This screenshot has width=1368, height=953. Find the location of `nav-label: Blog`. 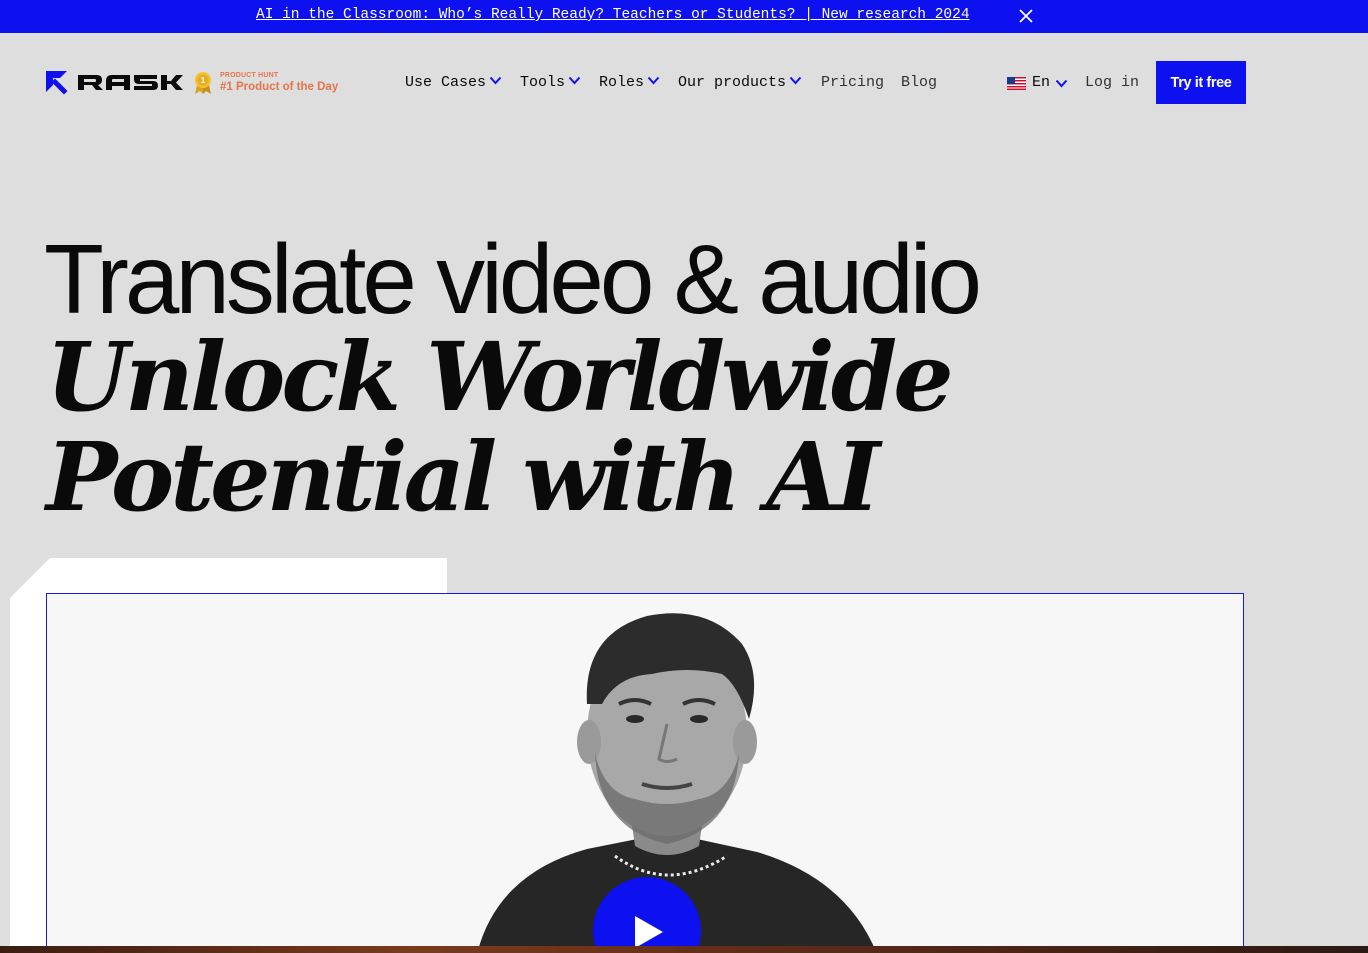

nav-label: Blog is located at coordinates (919, 82).